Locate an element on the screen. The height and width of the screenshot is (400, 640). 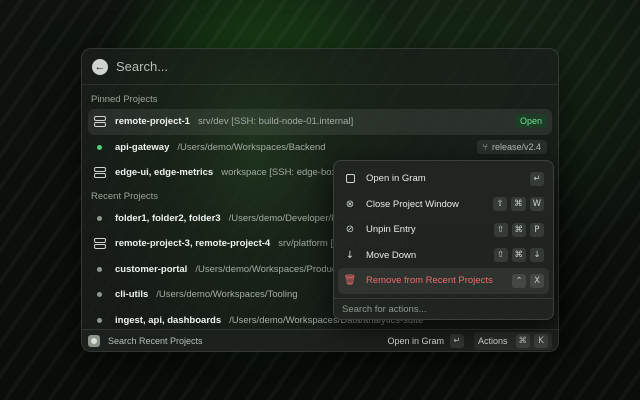
project-name: api-gateway is located at coordinates (142, 147).